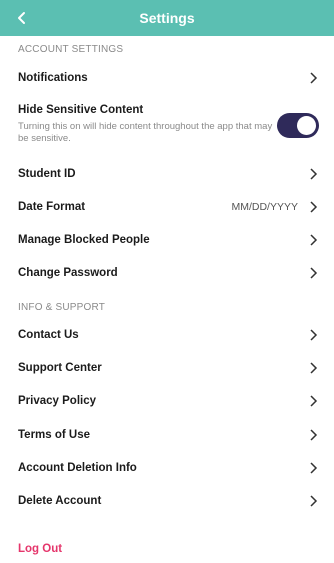  Describe the element at coordinates (68, 272) in the screenshot. I see `change-password-label: Change Password` at that location.